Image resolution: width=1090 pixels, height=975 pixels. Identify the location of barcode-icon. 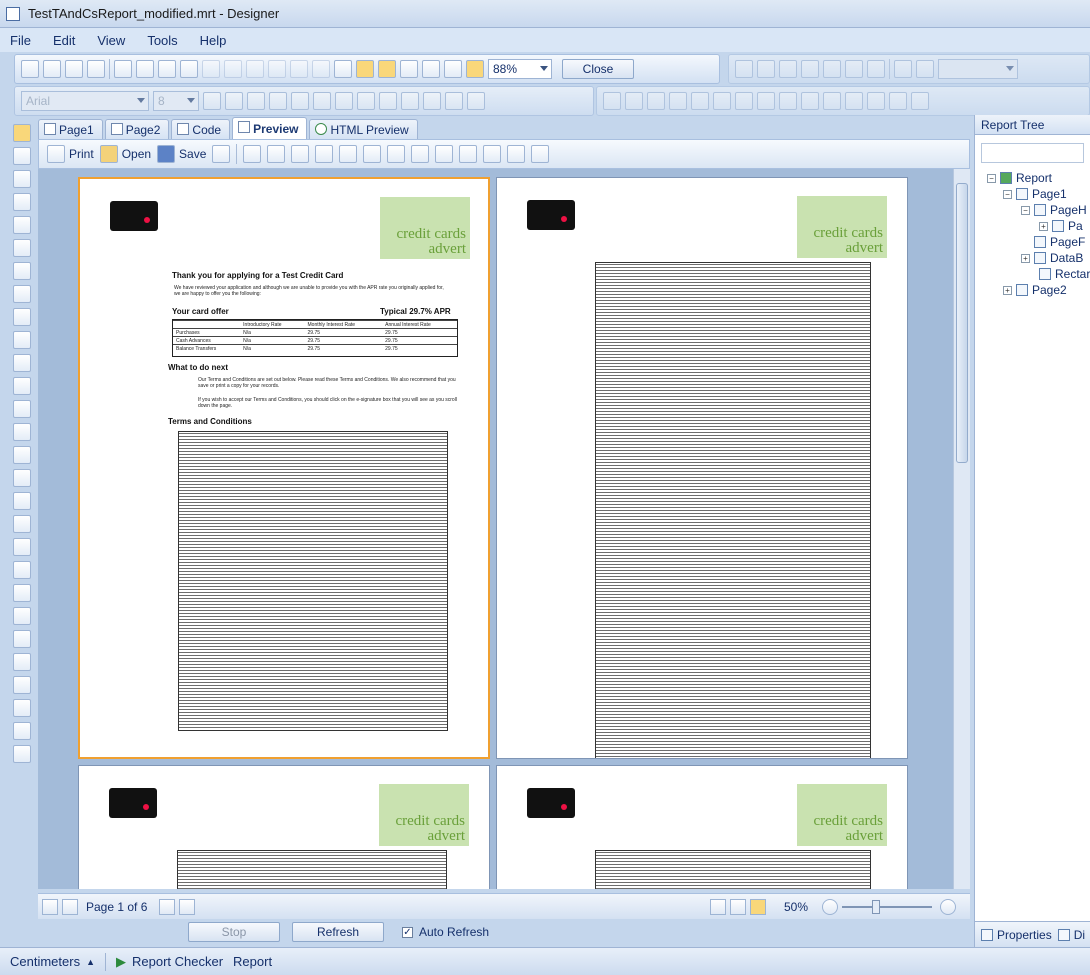
(22, 455).